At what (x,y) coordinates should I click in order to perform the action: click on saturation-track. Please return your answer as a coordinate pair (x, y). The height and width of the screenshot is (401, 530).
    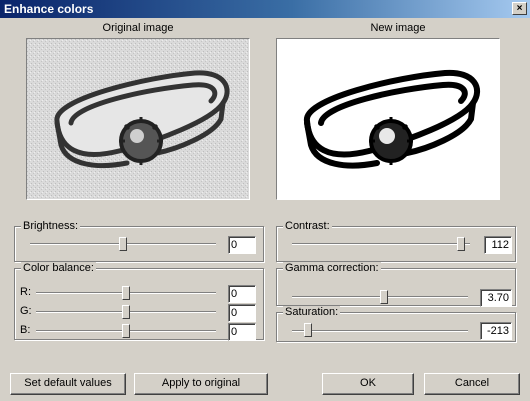
    Looking at the image, I should click on (380, 331).